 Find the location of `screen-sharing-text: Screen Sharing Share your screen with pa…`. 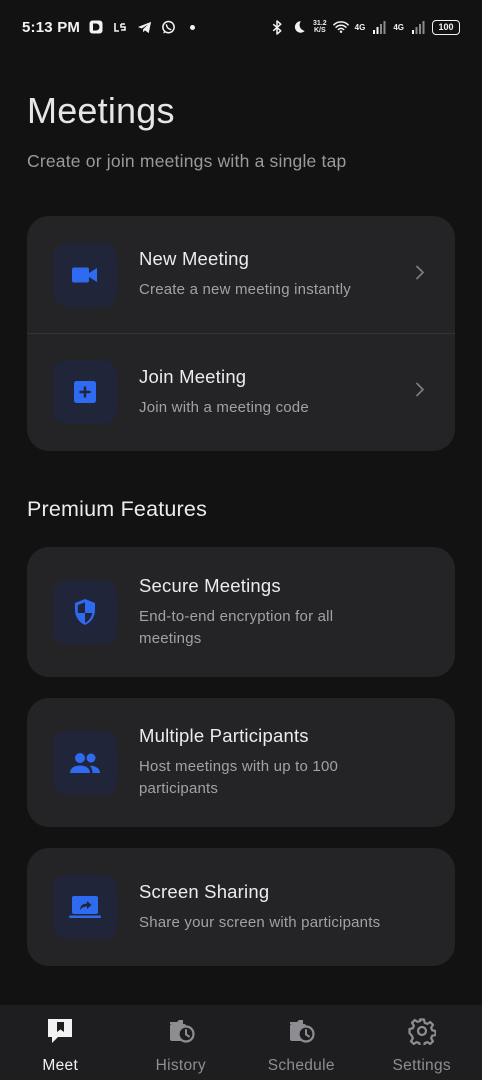

screen-sharing-text: Screen Sharing Share your screen with pa… is located at coordinates (259, 907).